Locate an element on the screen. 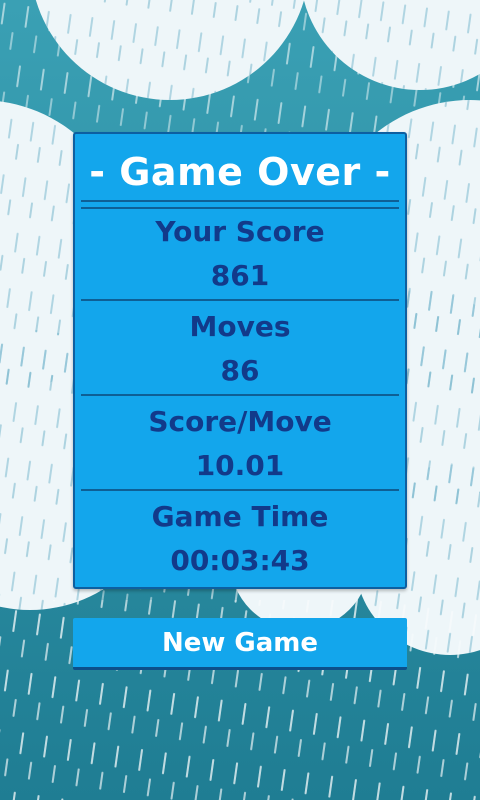 The width and height of the screenshot is (480, 800). stat-value-your-score: 861 is located at coordinates (240, 275).